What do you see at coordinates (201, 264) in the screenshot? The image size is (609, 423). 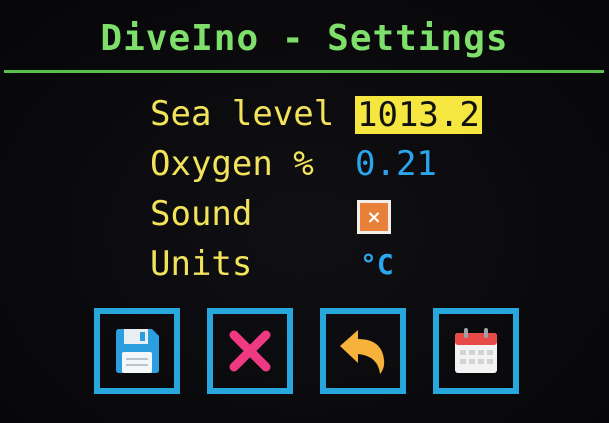 I see `units-label: Units` at bounding box center [201, 264].